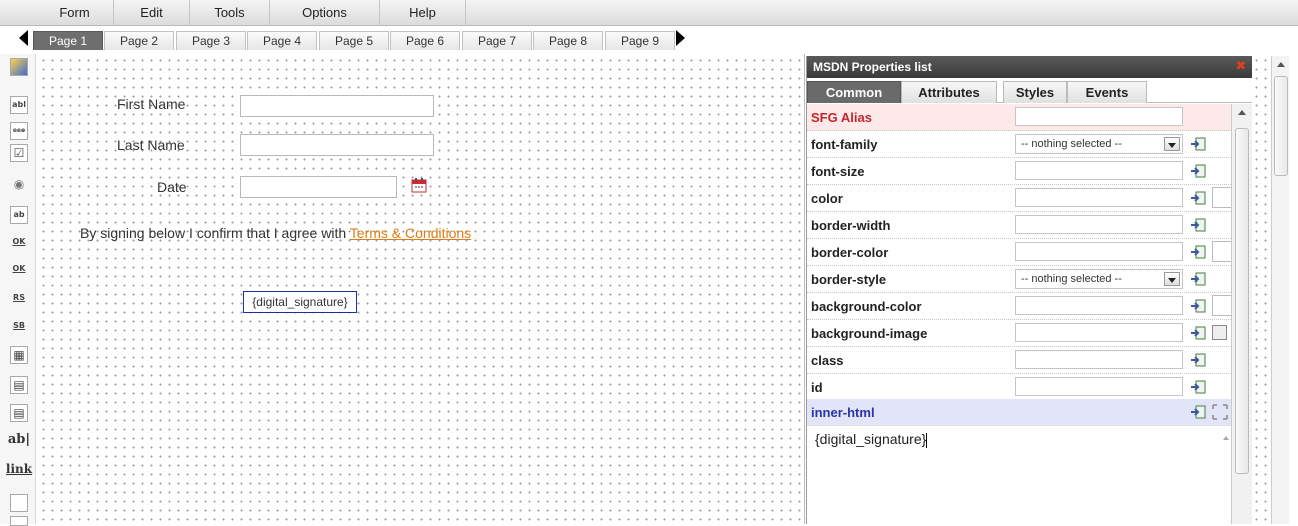 The image size is (1298, 526). I want to click on border-style-value: -- nothing selected --, so click(1071, 279).